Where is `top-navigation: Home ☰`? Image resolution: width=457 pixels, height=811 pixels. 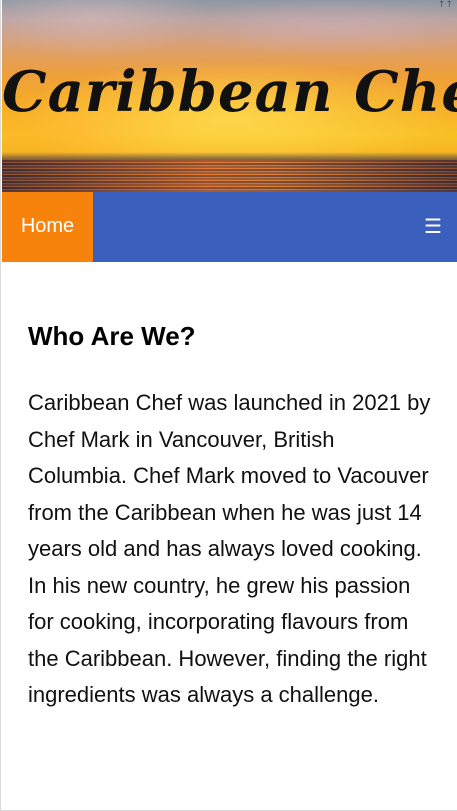 top-navigation: Home ☰ is located at coordinates (229, 227).